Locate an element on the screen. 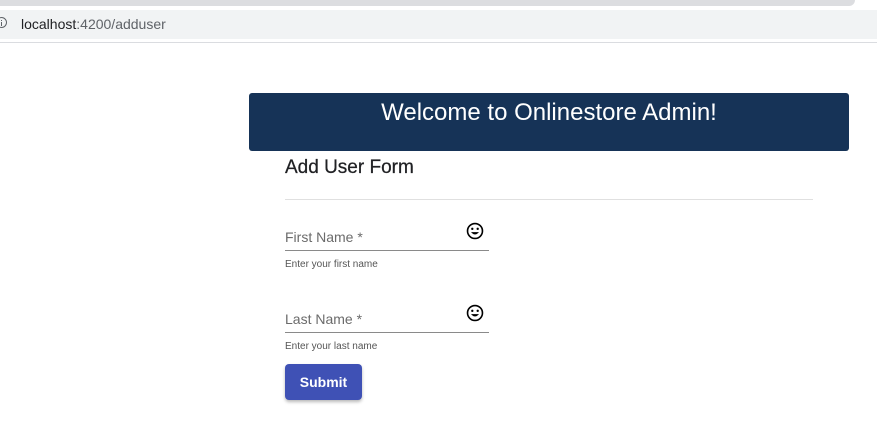 The height and width of the screenshot is (429, 877). banner-title: Welcome to Onlinestore Admin! is located at coordinates (549, 112).